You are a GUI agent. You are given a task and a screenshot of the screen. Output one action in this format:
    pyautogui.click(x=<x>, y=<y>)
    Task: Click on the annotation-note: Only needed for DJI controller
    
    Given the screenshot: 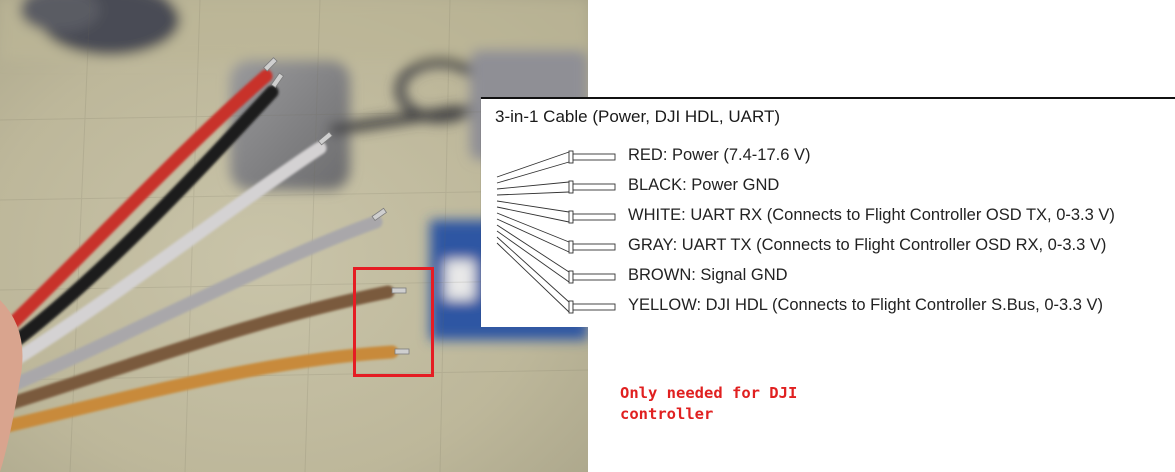 What is the action you would take?
    pyautogui.click(x=709, y=403)
    